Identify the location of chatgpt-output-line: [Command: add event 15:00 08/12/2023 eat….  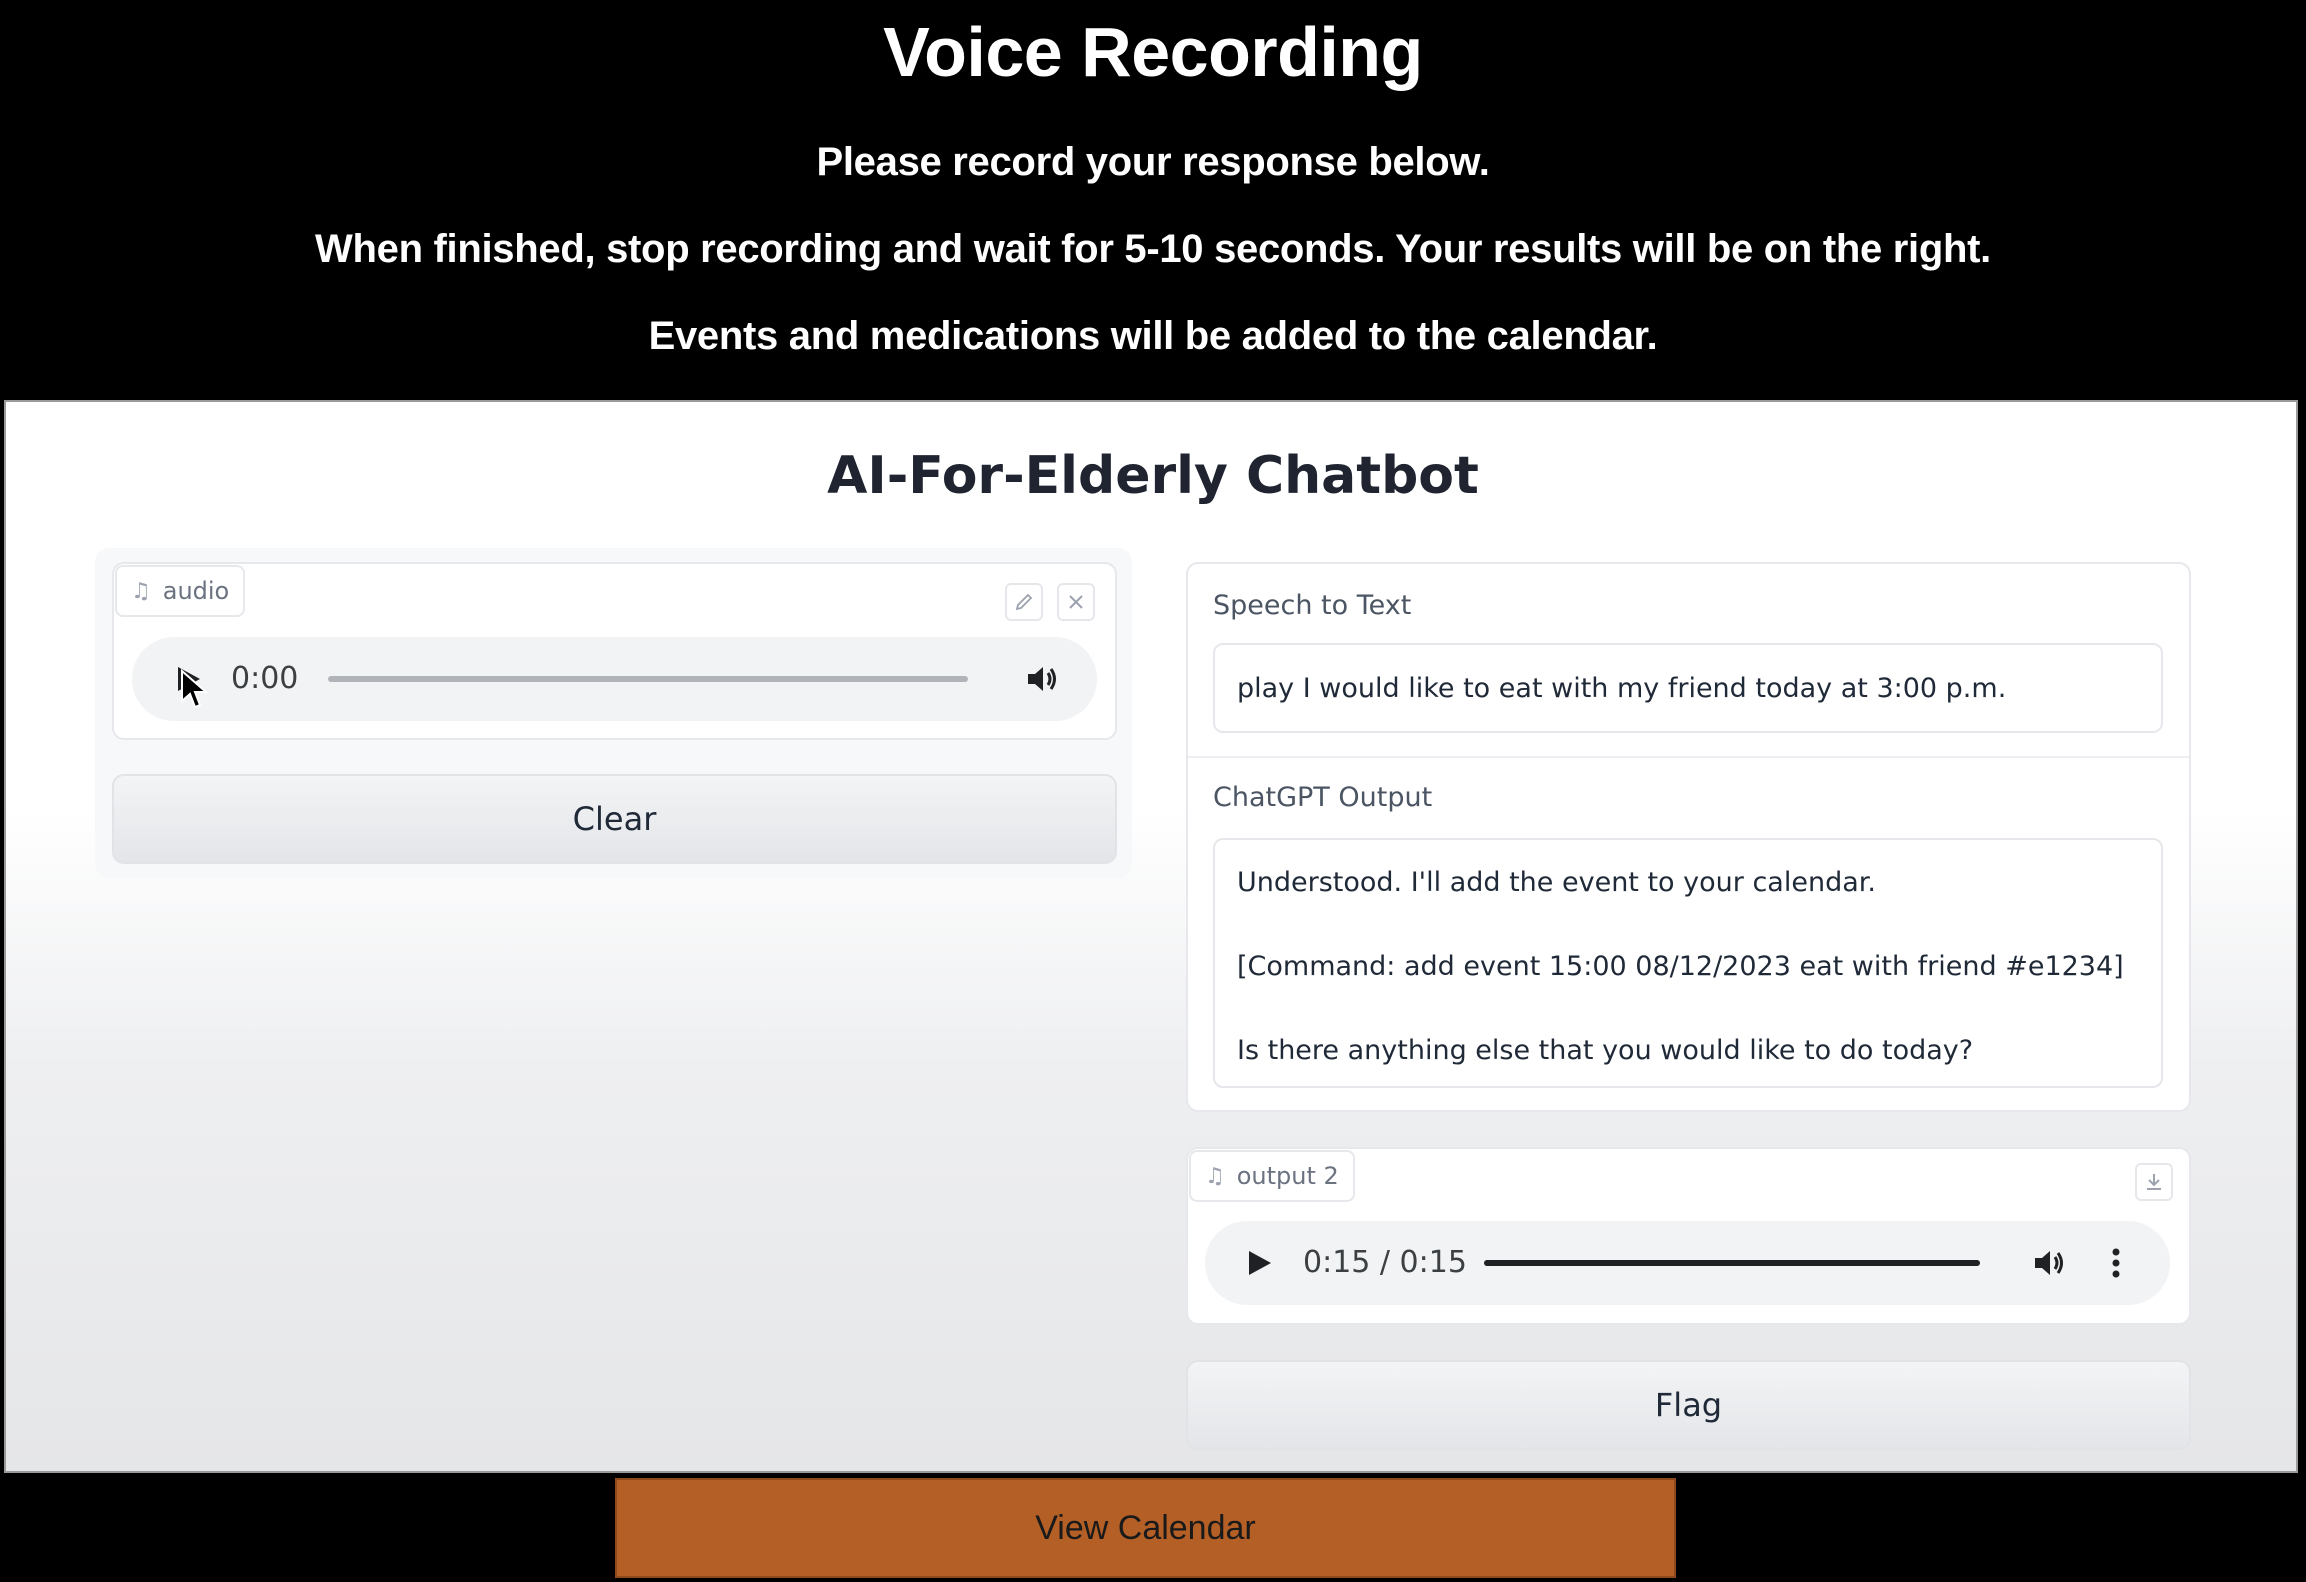
(1680, 966).